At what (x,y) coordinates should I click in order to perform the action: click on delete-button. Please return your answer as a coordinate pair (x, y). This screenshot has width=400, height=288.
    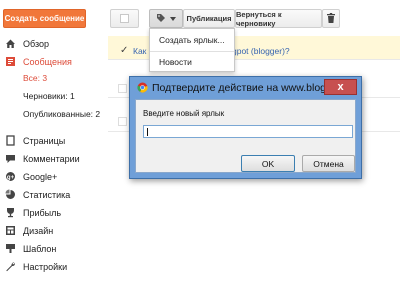
    Looking at the image, I should click on (331, 18).